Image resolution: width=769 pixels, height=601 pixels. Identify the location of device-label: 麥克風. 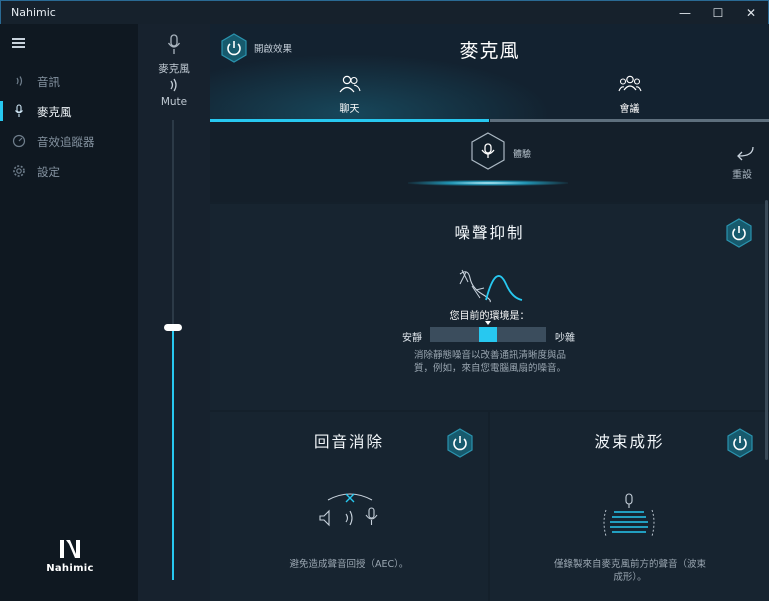
(174, 69).